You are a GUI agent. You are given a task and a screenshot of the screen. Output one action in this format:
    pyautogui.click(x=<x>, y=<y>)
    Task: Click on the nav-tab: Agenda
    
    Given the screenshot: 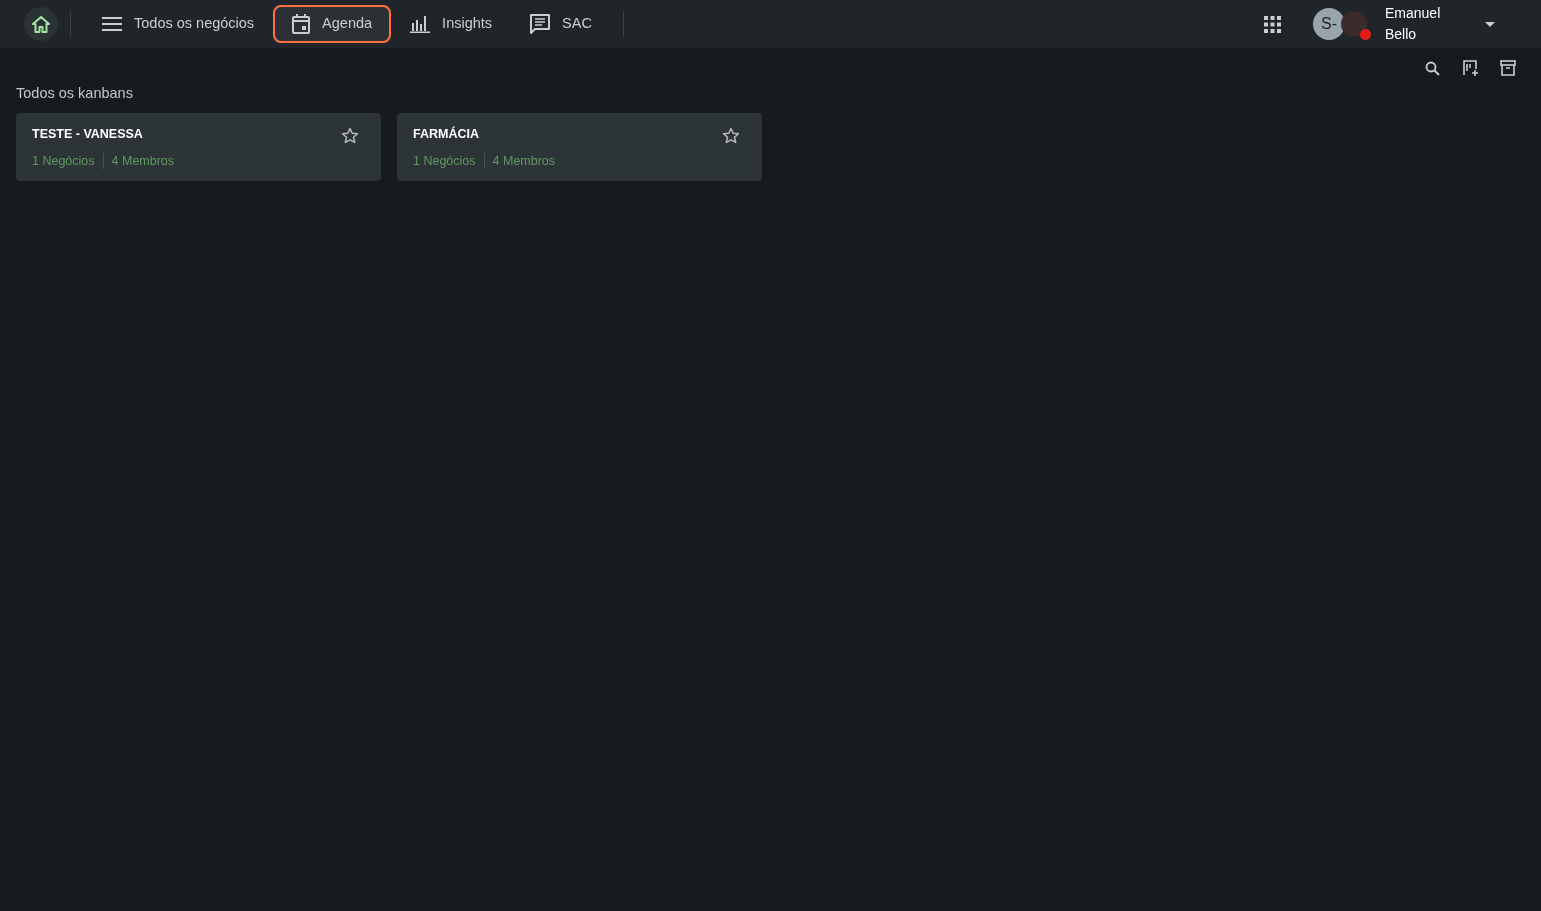 What is the action you would take?
    pyautogui.click(x=332, y=24)
    